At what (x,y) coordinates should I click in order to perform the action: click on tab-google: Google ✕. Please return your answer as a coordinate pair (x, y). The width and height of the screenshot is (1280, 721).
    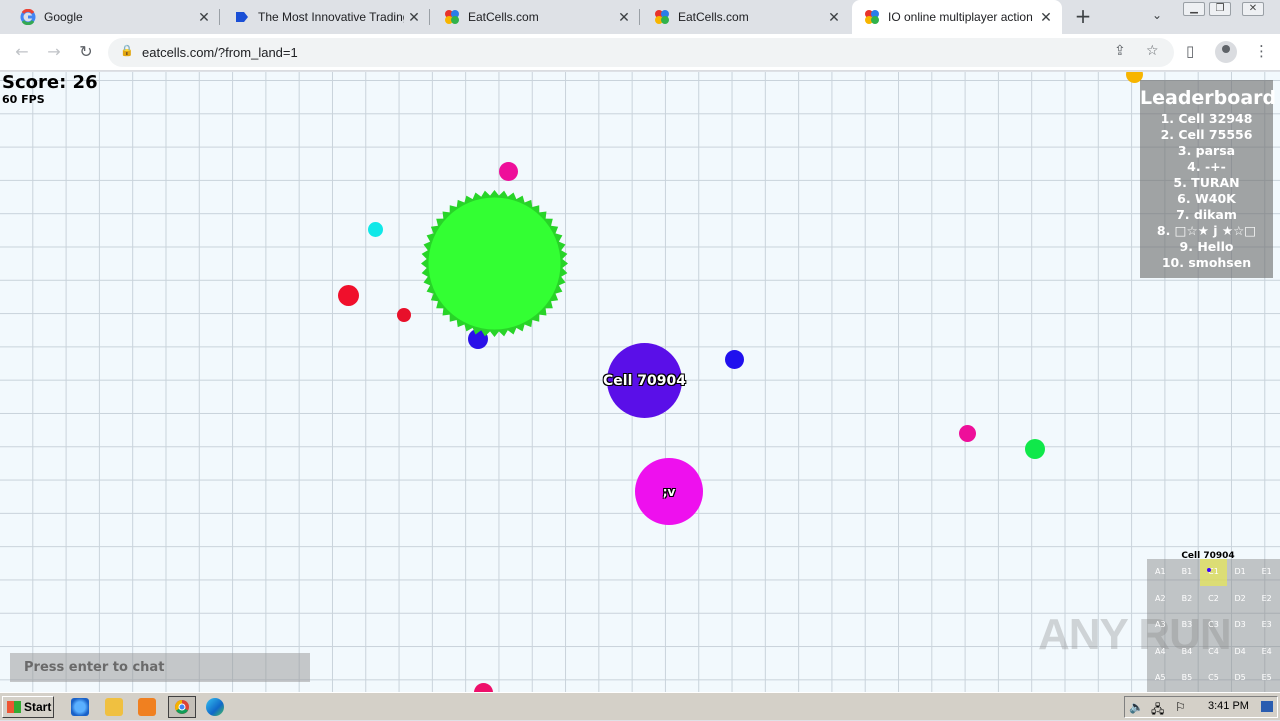
    Looking at the image, I should click on (114, 17).